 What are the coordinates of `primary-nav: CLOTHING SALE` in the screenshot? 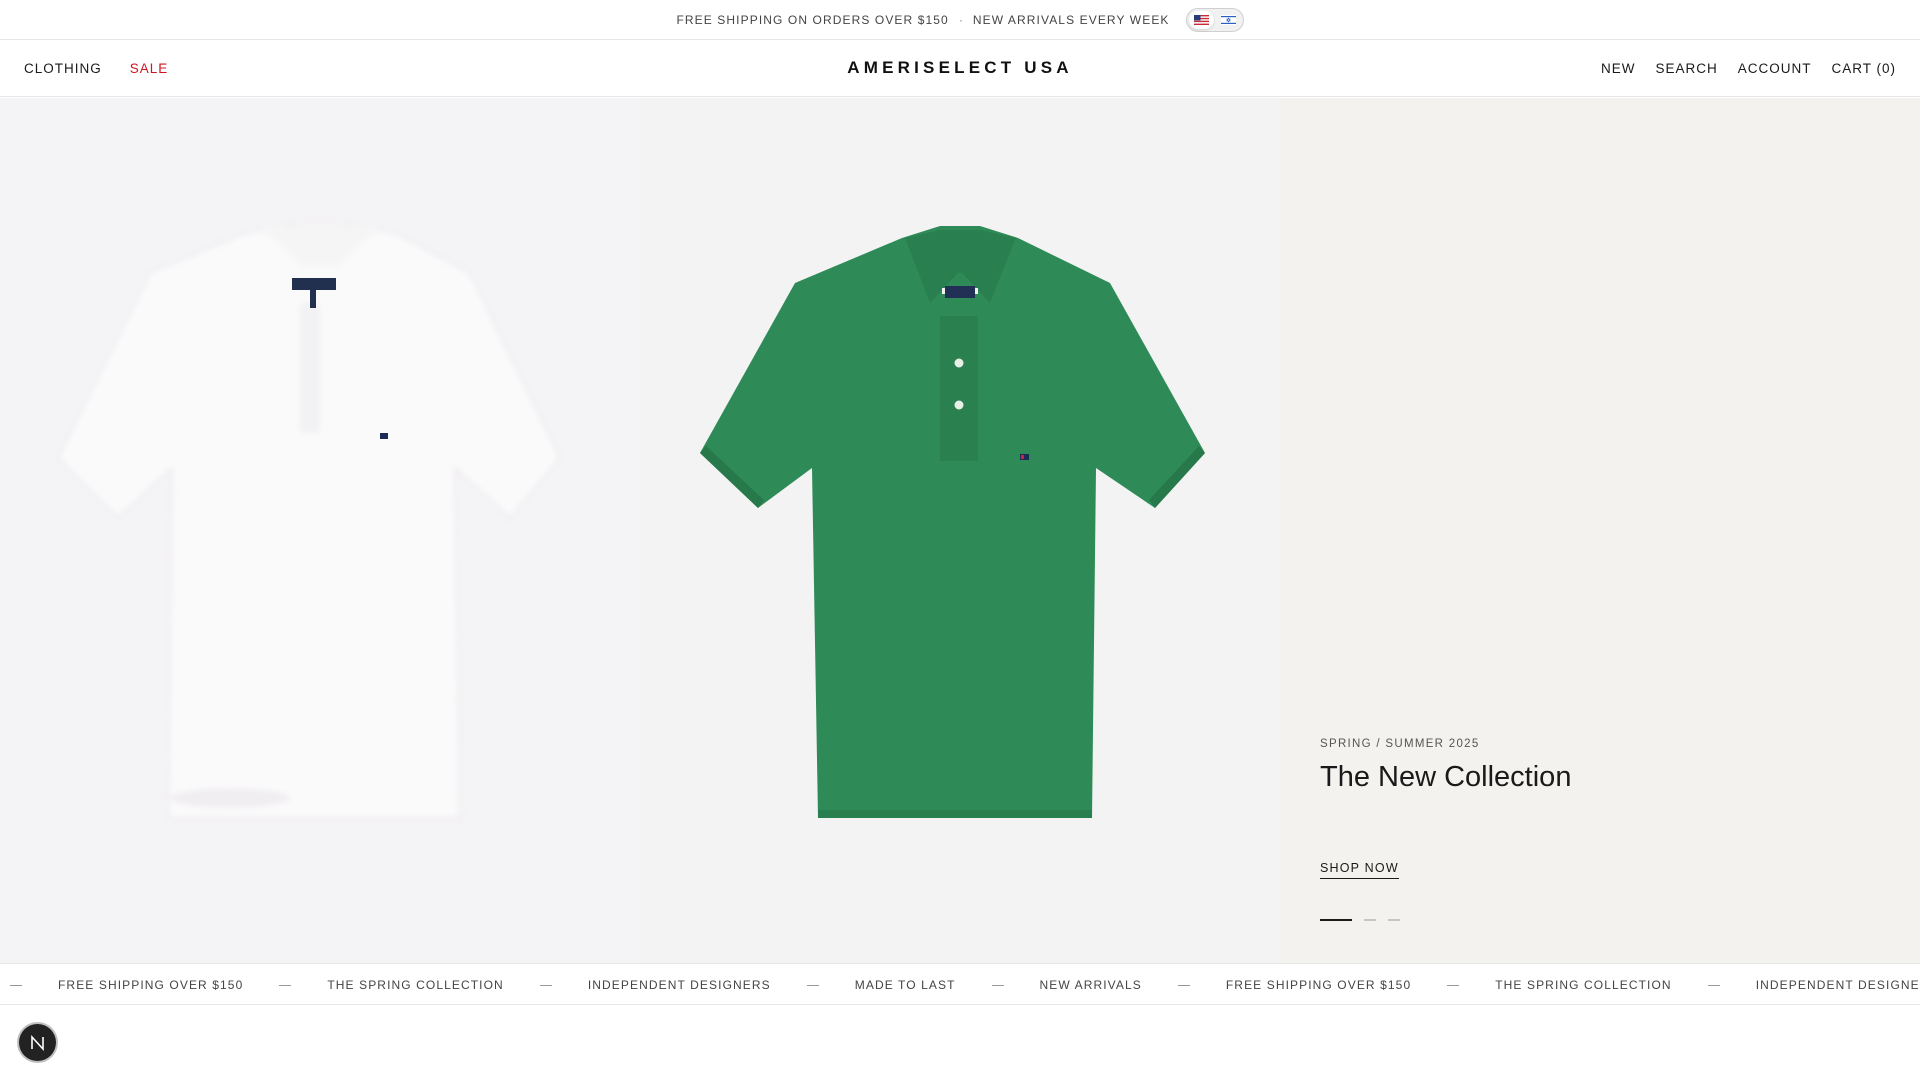 It's located at (96, 68).